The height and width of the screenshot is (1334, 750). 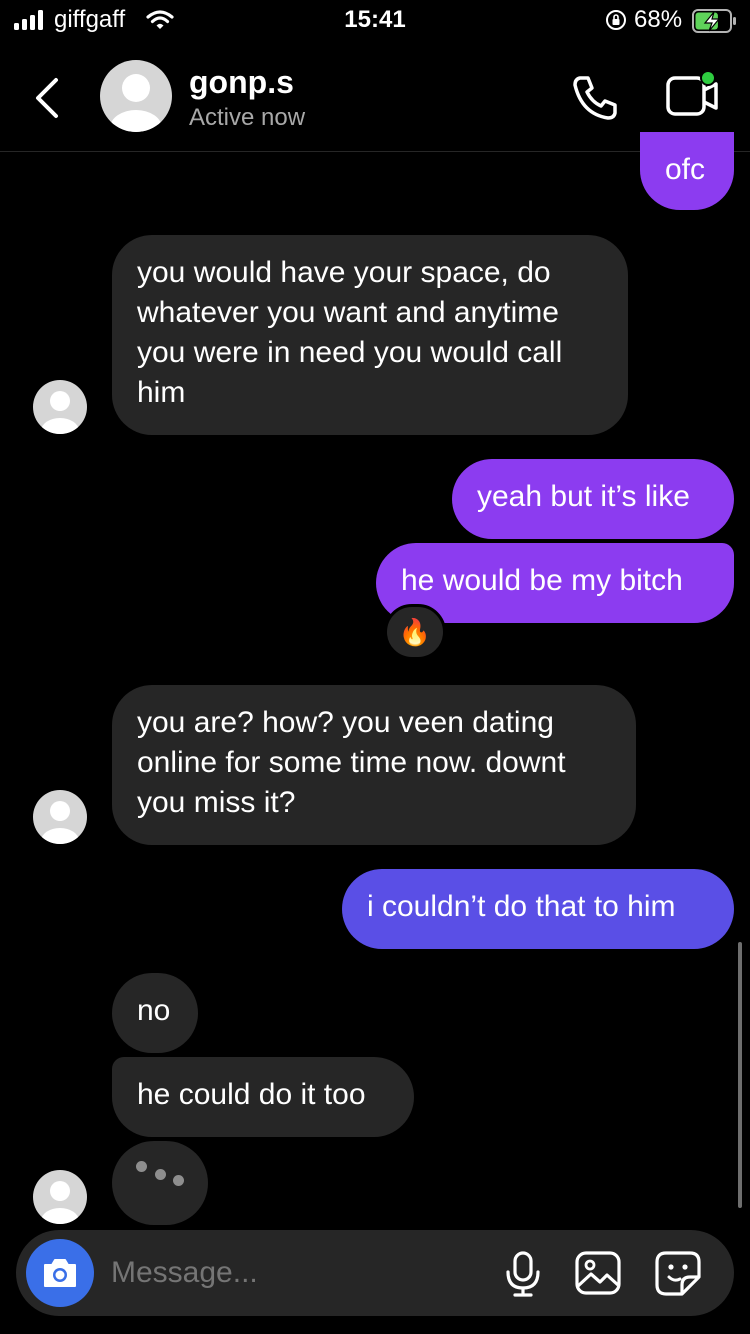 What do you see at coordinates (687, 171) in the screenshot?
I see `outgoing-message: ofc` at bounding box center [687, 171].